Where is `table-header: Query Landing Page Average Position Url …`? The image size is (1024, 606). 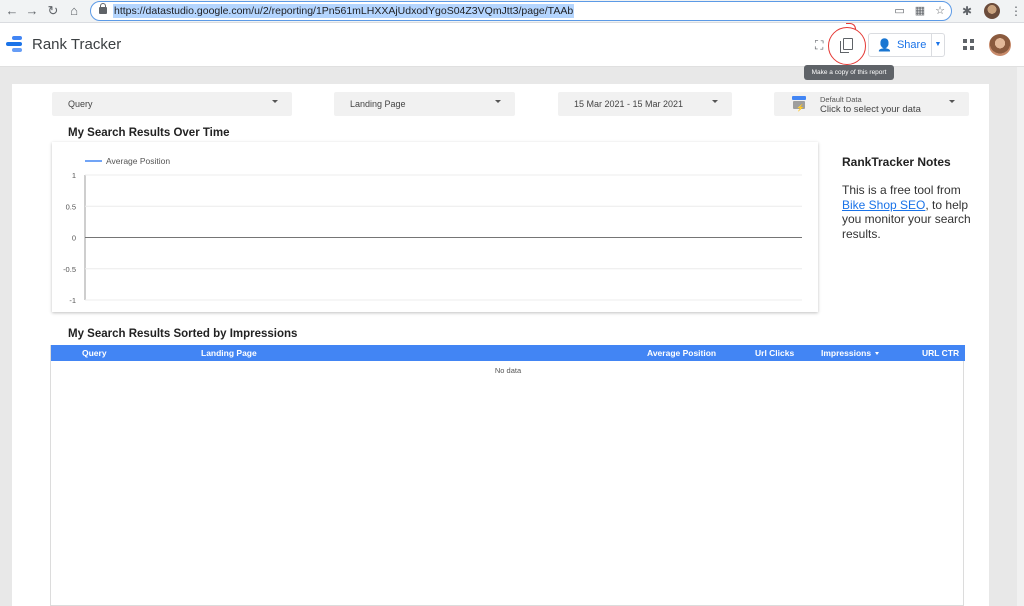
table-header: Query Landing Page Average Position Url … is located at coordinates (508, 353).